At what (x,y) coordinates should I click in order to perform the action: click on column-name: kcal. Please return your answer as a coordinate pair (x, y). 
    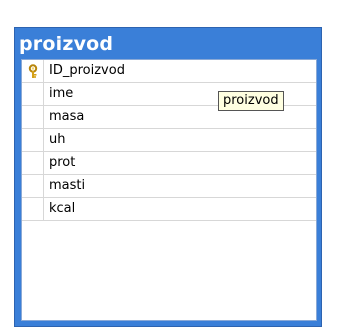
    Looking at the image, I should click on (62, 208).